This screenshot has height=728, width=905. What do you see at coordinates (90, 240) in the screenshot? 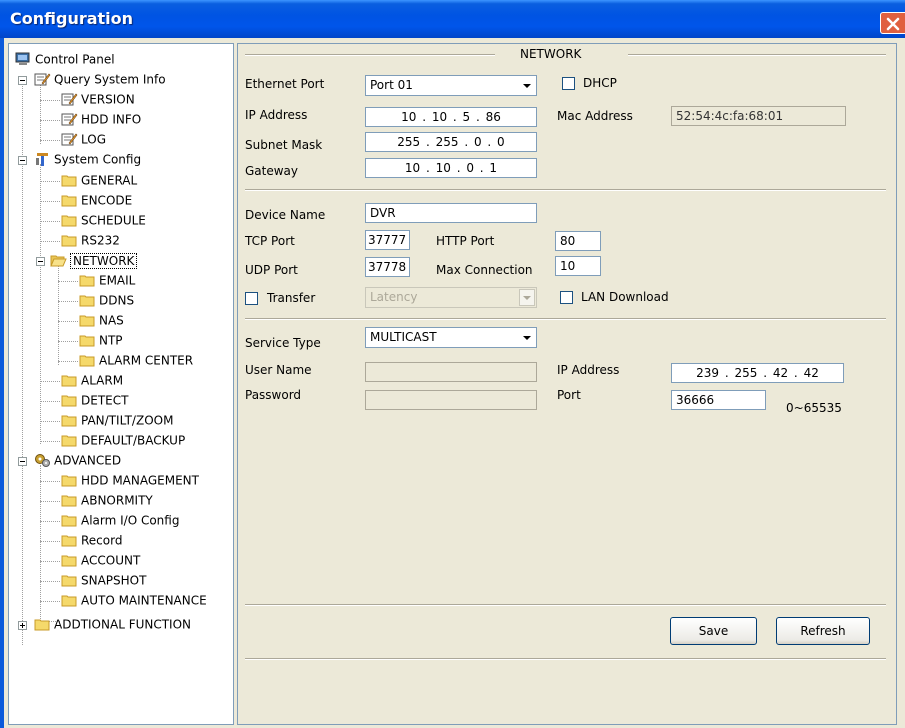
I see `tree-item-rs232: RS232` at bounding box center [90, 240].